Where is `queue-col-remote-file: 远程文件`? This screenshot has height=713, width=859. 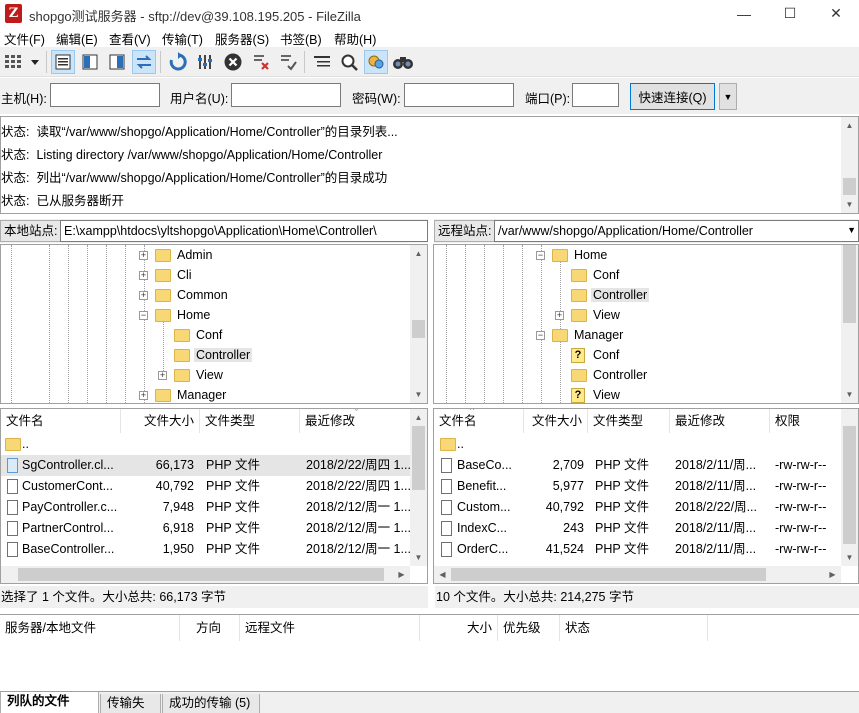 queue-col-remote-file: 远程文件 is located at coordinates (330, 628).